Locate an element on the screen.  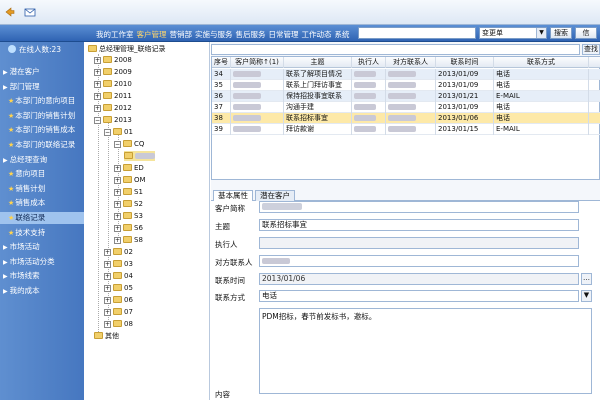
sidebar-item: ▶ 市场活动 is located at coordinates (42, 247).